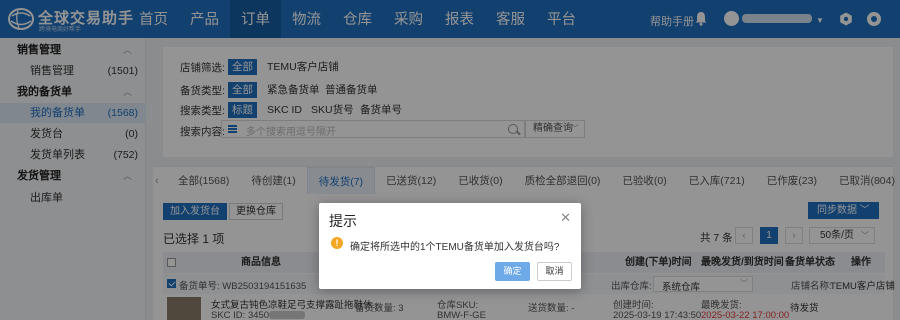  What do you see at coordinates (337, 243) in the screenshot?
I see `warning-icon: !` at bounding box center [337, 243].